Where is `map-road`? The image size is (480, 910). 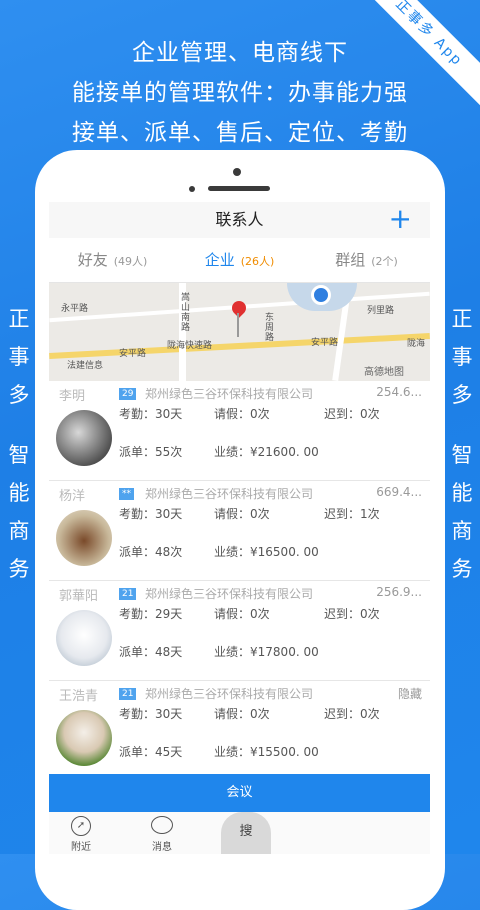 map-road is located at coordinates (239, 346).